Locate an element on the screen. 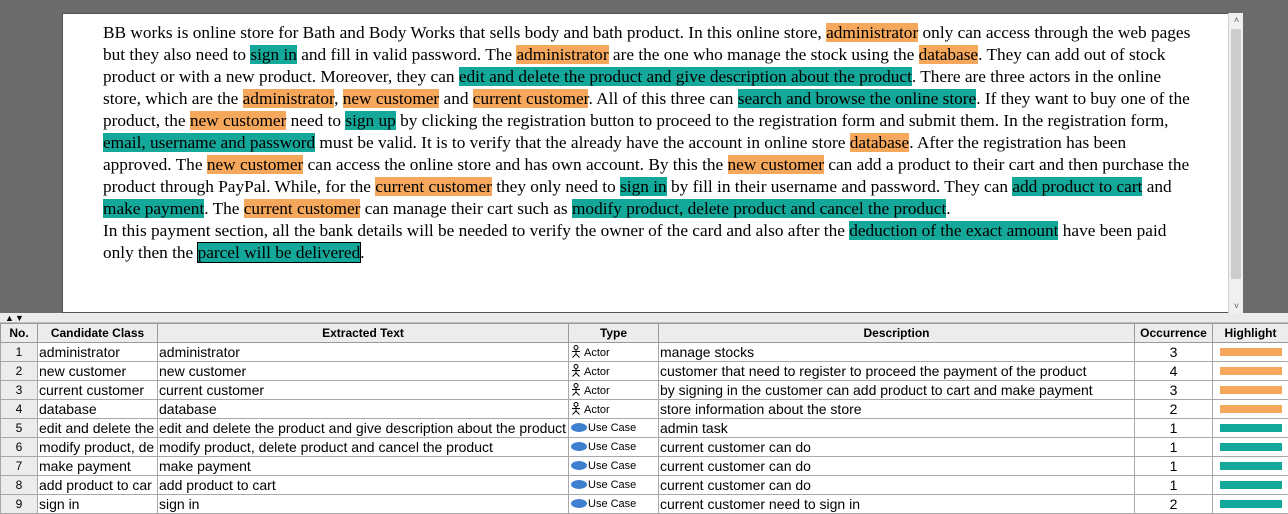  occurrence-cell: 4 is located at coordinates (1173, 371).